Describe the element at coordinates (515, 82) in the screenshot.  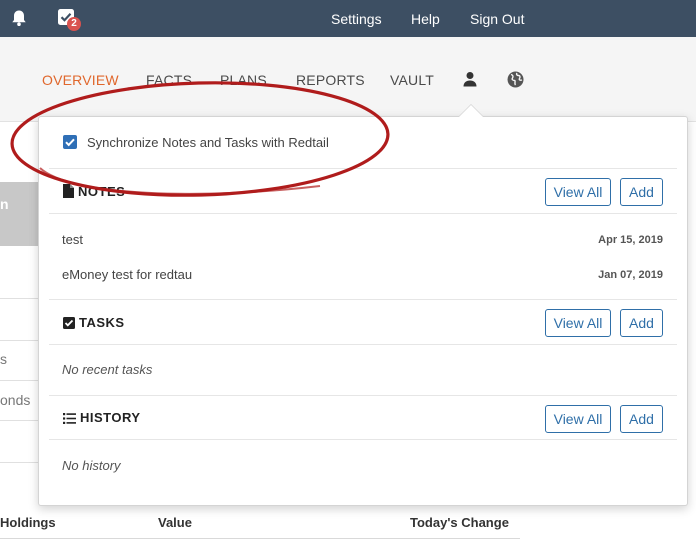
I see `globe-icon` at that location.